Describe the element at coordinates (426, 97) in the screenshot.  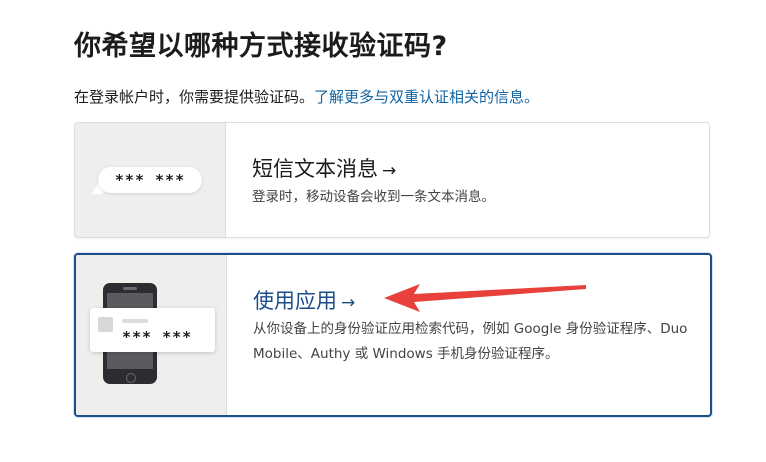
I see `learn-more-link: 了解更多与双重认证相关的信息。` at that location.